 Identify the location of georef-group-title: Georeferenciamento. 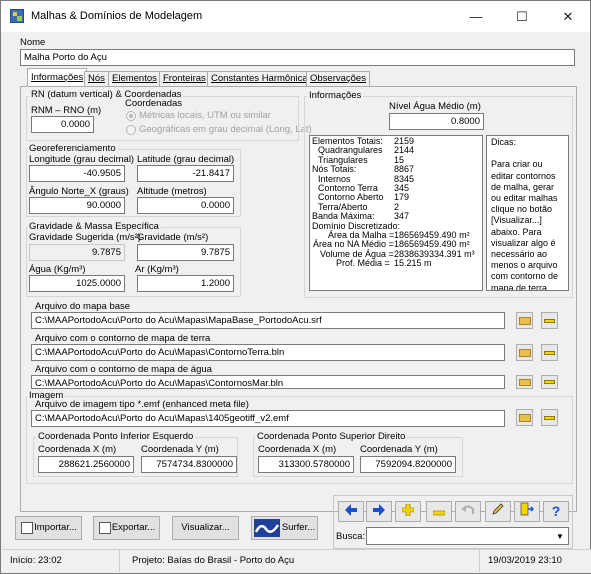
(72, 148).